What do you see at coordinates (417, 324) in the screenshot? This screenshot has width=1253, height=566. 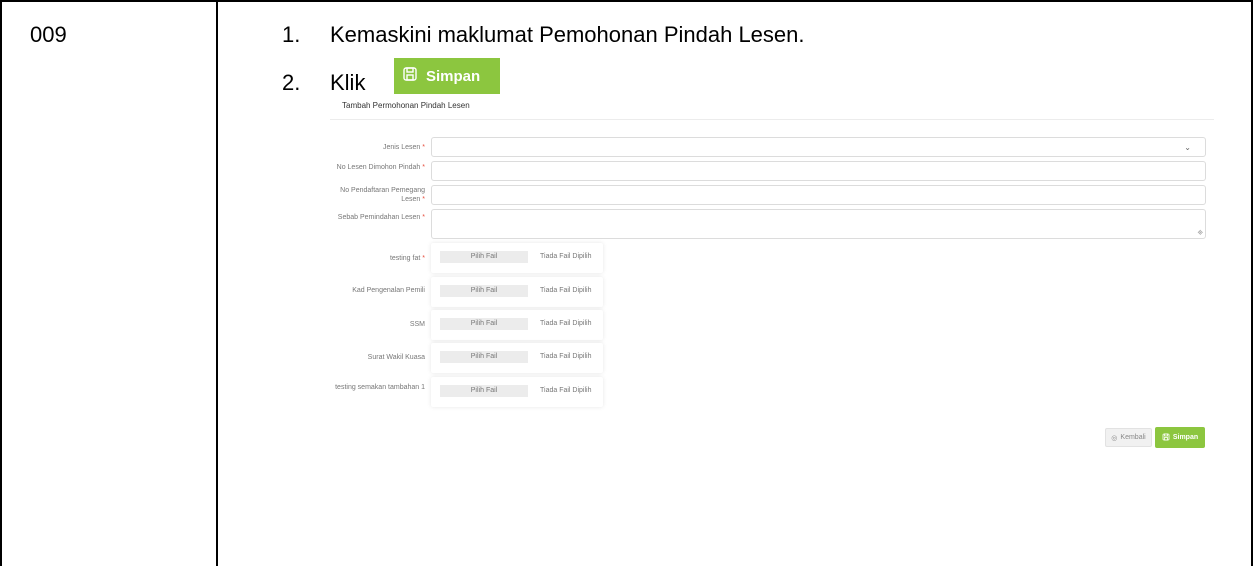 I see `upload-label-ssm: SSM` at bounding box center [417, 324].